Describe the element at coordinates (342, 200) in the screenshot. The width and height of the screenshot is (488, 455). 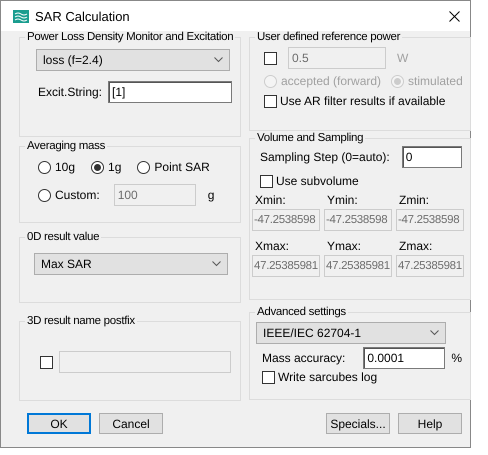
I see `field-label: Ymin:` at that location.